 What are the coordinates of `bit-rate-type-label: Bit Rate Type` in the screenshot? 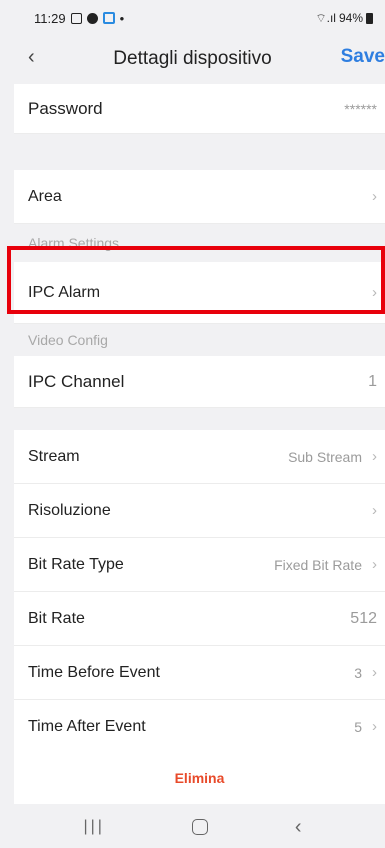 It's located at (76, 564).